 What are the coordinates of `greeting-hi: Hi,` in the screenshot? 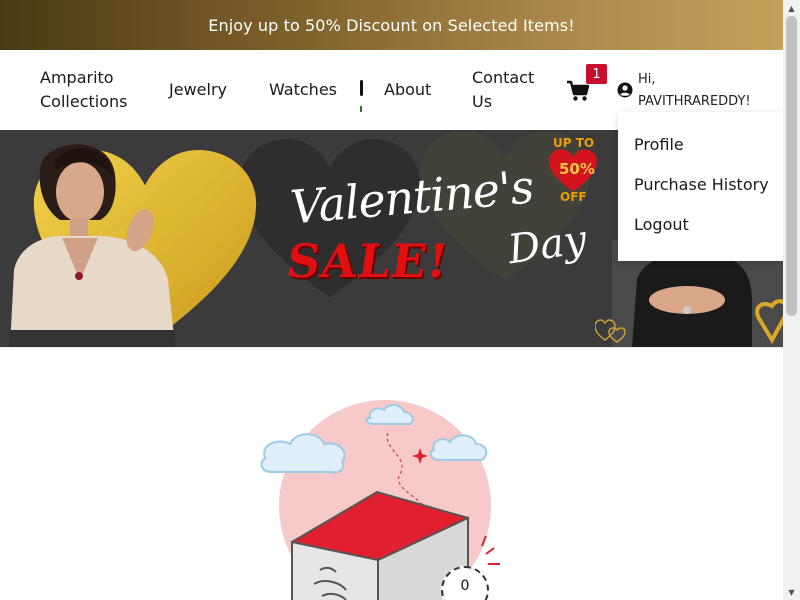 It's located at (647, 79).